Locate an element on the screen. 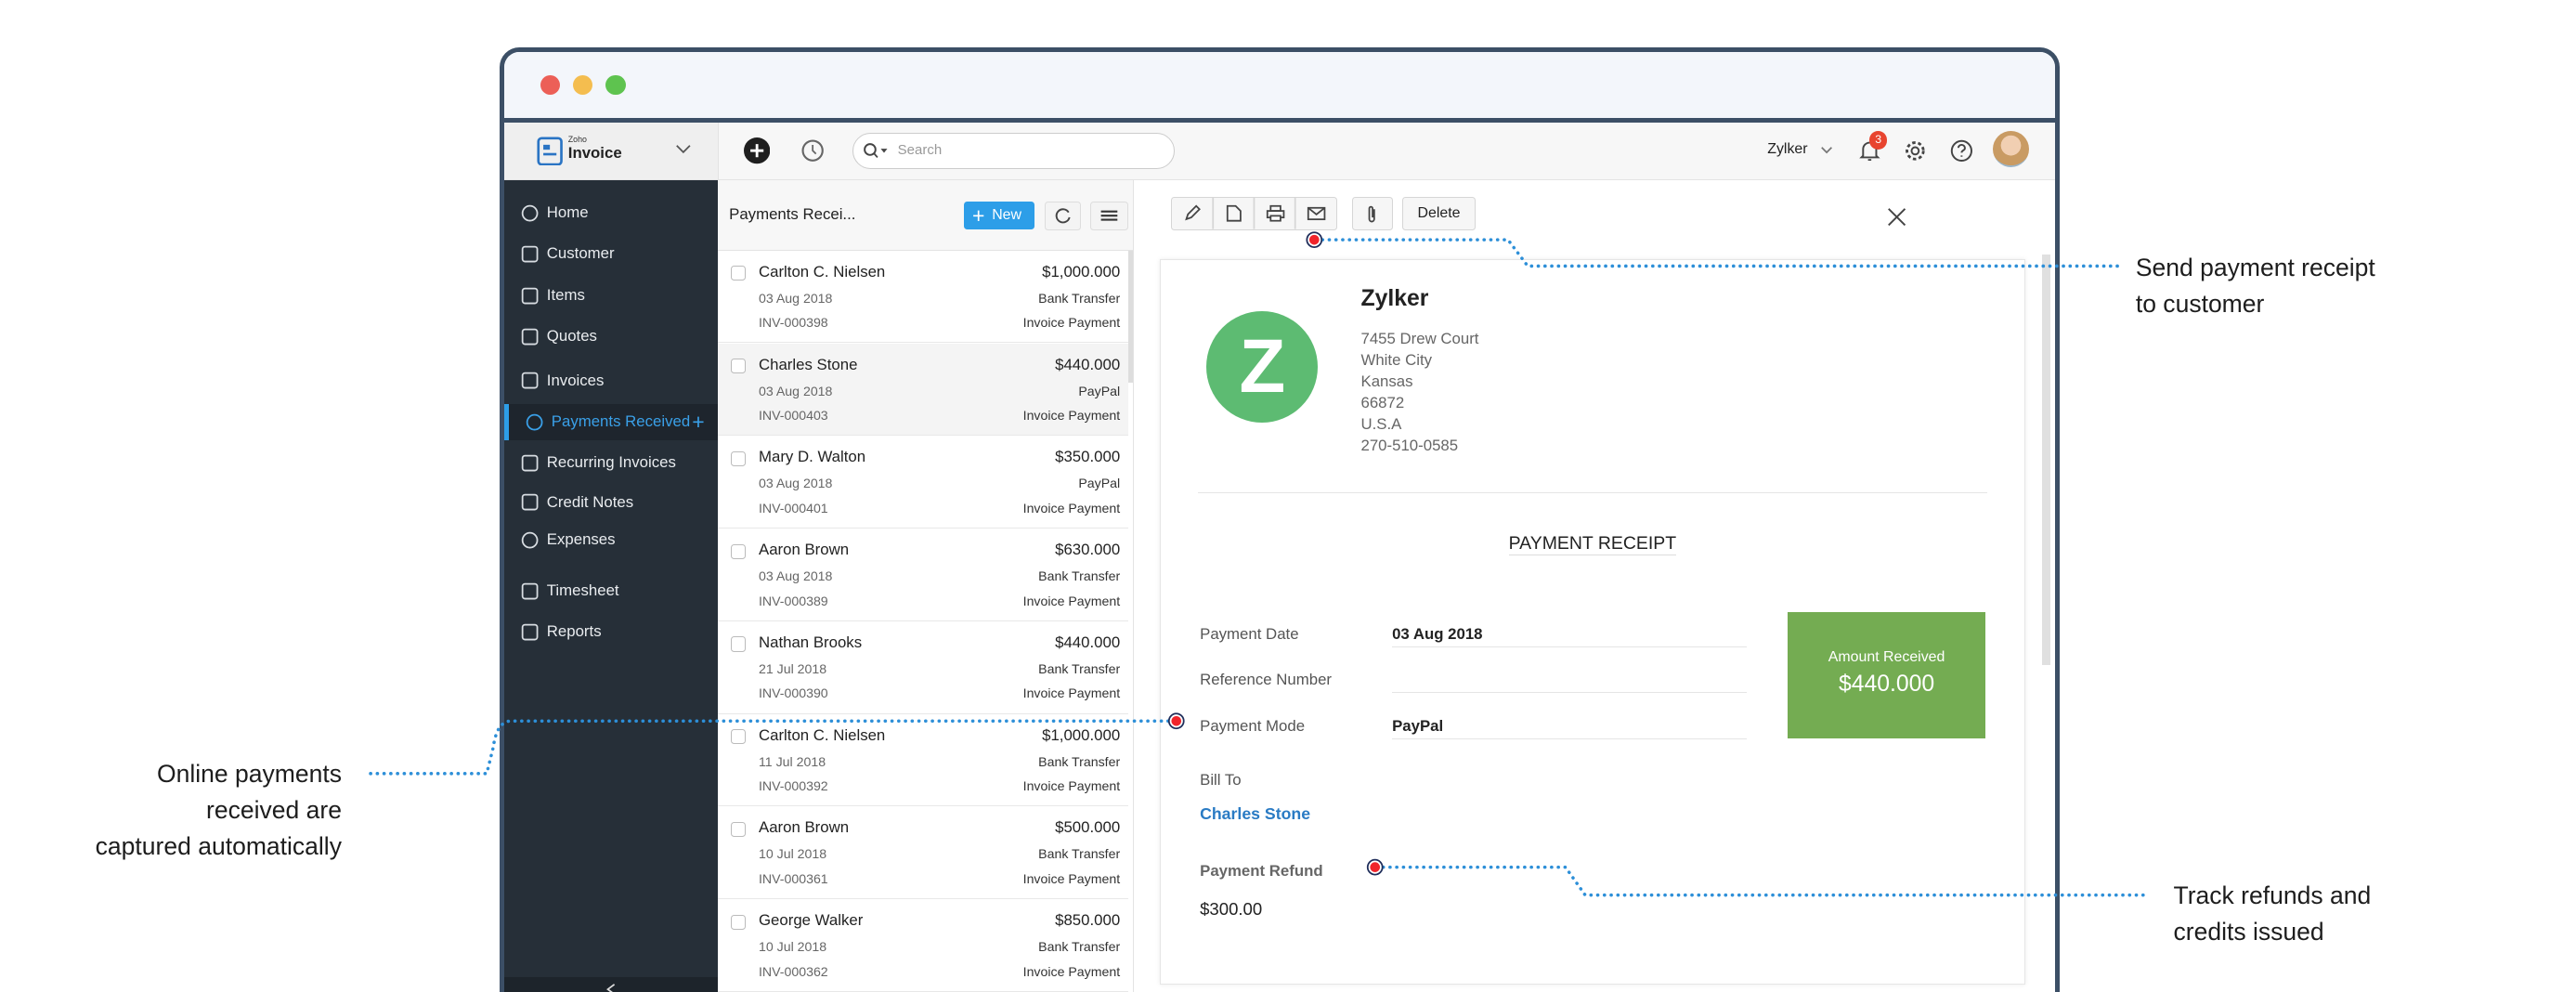 This screenshot has width=2576, height=992. annotation-line: received are is located at coordinates (274, 810).